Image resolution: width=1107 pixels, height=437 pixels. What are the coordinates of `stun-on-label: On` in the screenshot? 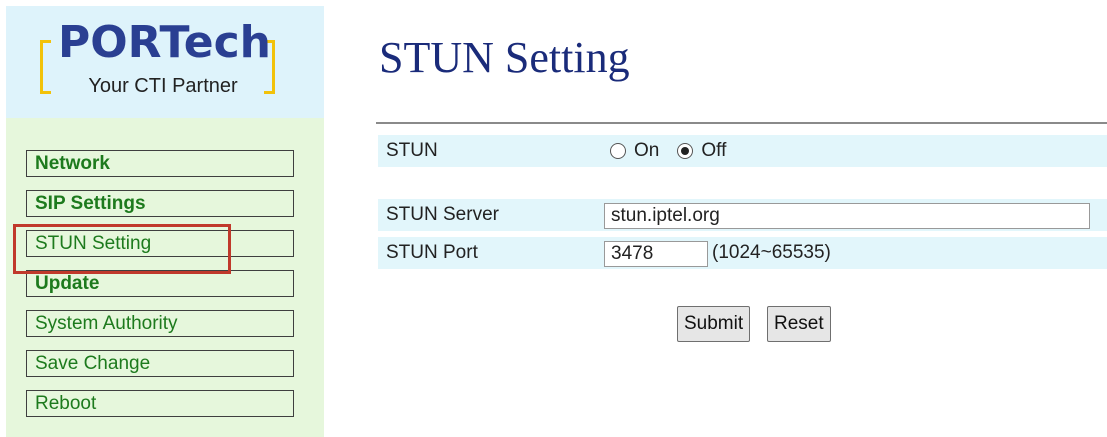 It's located at (646, 151).